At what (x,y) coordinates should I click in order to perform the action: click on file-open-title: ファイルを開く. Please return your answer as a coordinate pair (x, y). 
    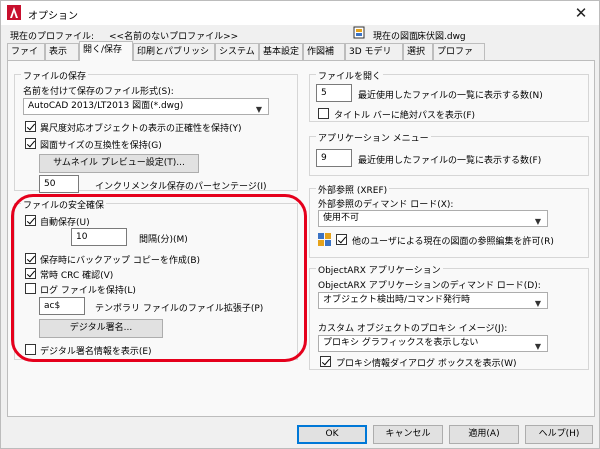
    Looking at the image, I should click on (350, 75).